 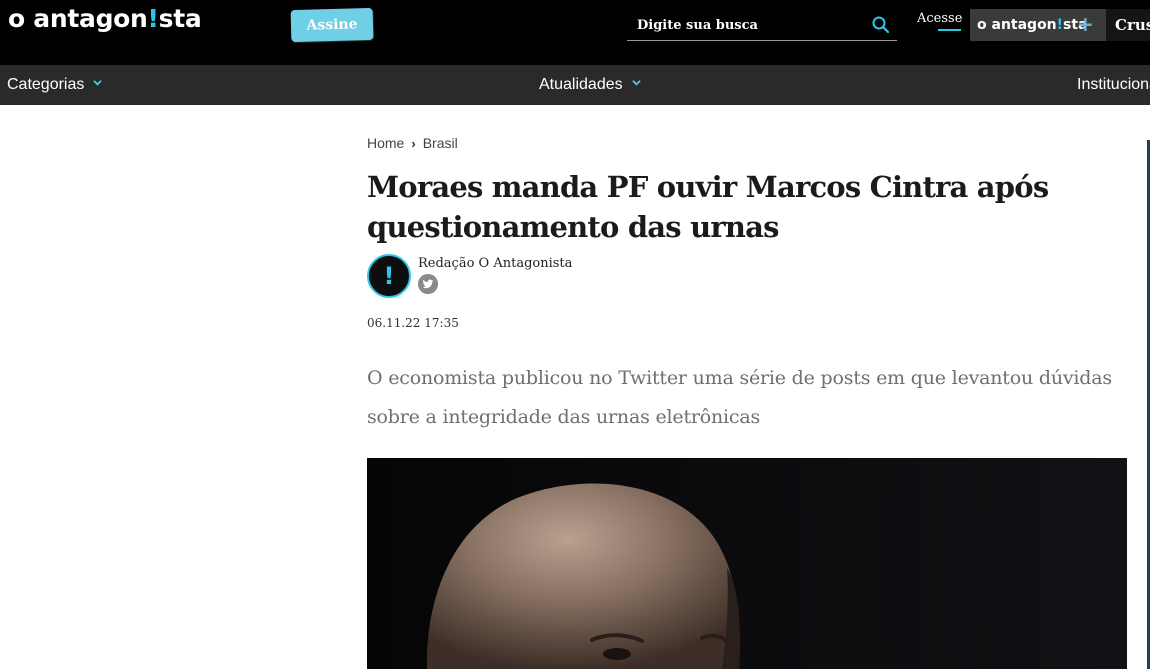 I want to click on plus-brand-button: o antagon!sta +, so click(x=1038, y=25).